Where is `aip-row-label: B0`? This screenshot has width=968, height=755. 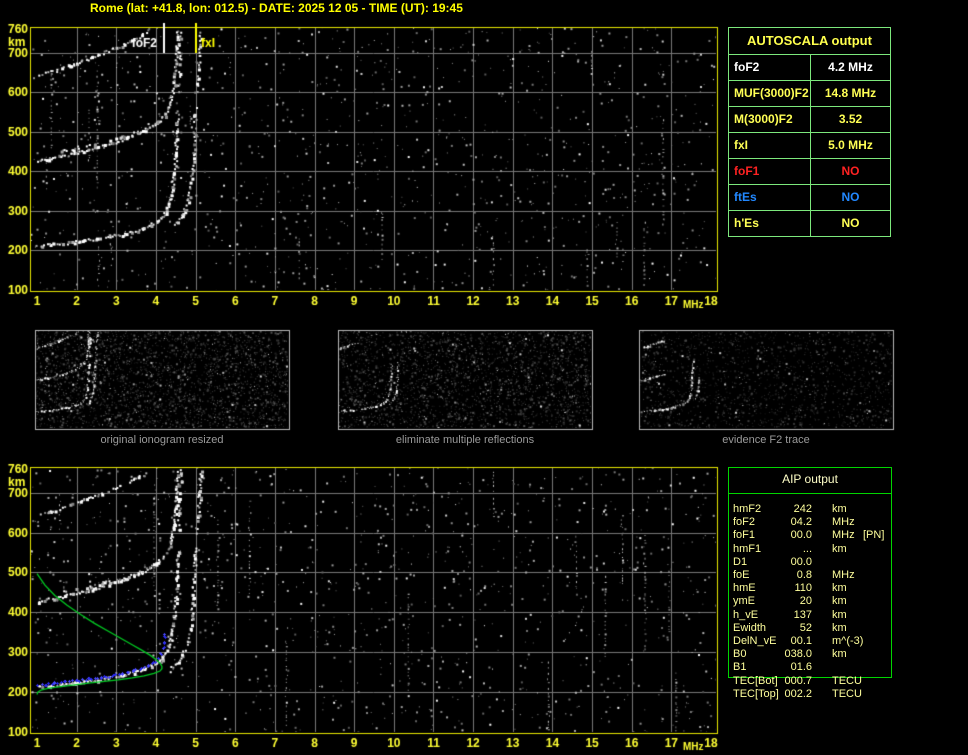 aip-row-label: B0 is located at coordinates (740, 654).